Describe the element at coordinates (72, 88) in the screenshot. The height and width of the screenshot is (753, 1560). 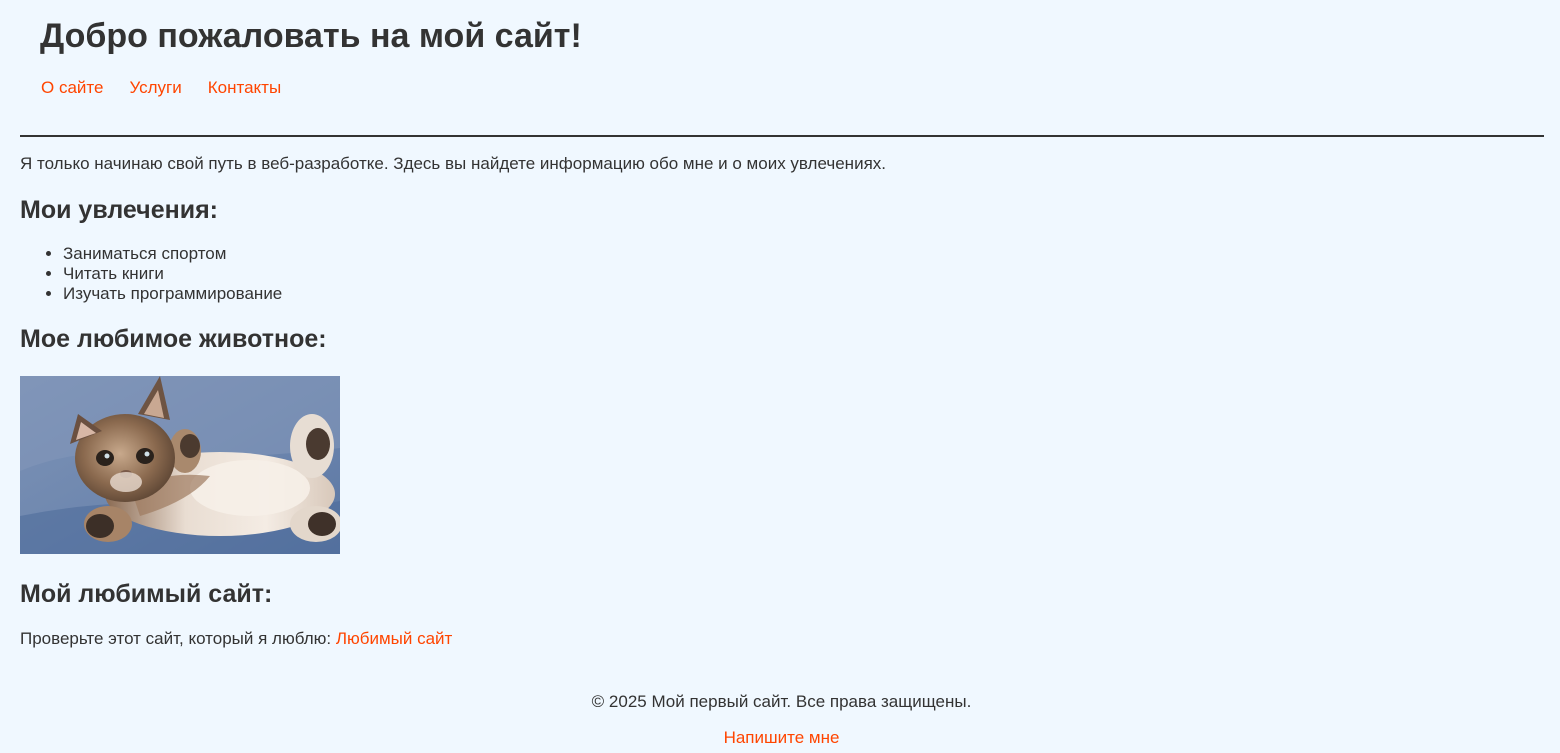
I see `nav-link-about: О сайте` at that location.